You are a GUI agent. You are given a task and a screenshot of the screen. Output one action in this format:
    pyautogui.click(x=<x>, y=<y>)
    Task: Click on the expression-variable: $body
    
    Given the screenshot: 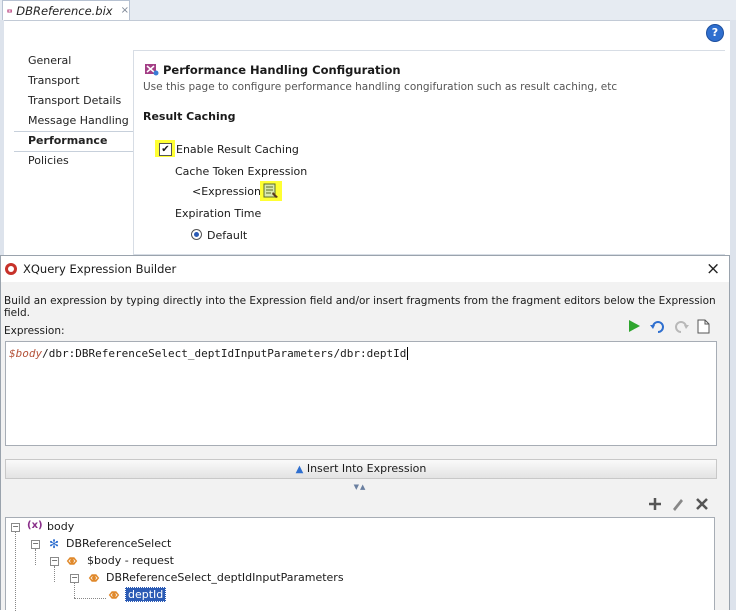 What is the action you would take?
    pyautogui.click(x=26, y=353)
    